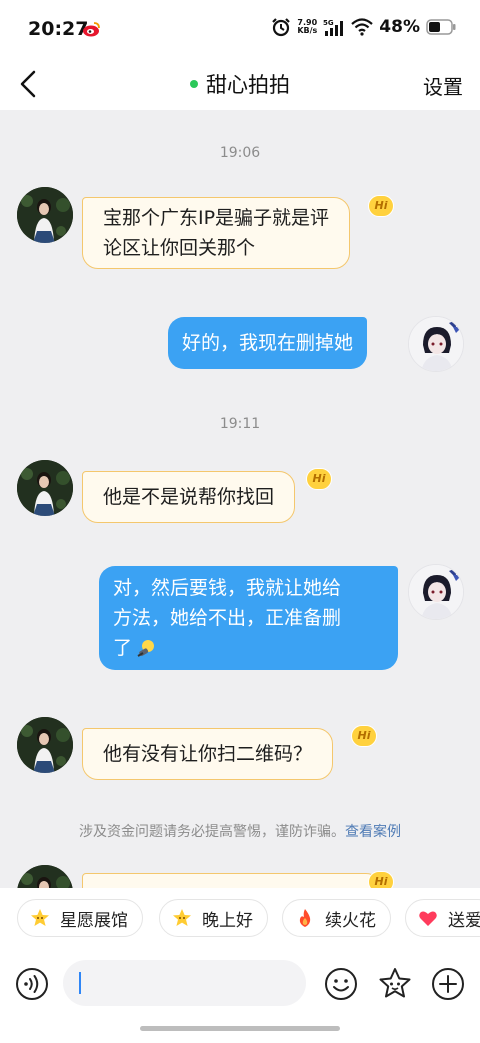 This screenshot has height=1043, width=480. I want to click on chip-continue-spark: 续火花, so click(336, 918).